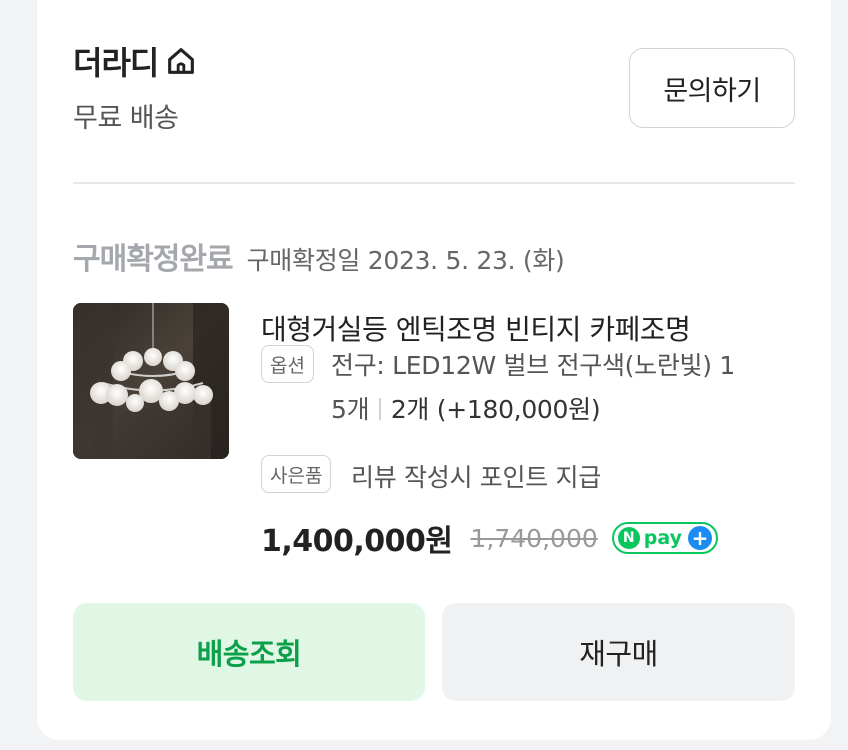 The height and width of the screenshot is (750, 848). Describe the element at coordinates (712, 88) in the screenshot. I see `inquiry-button: 문의하기` at that location.